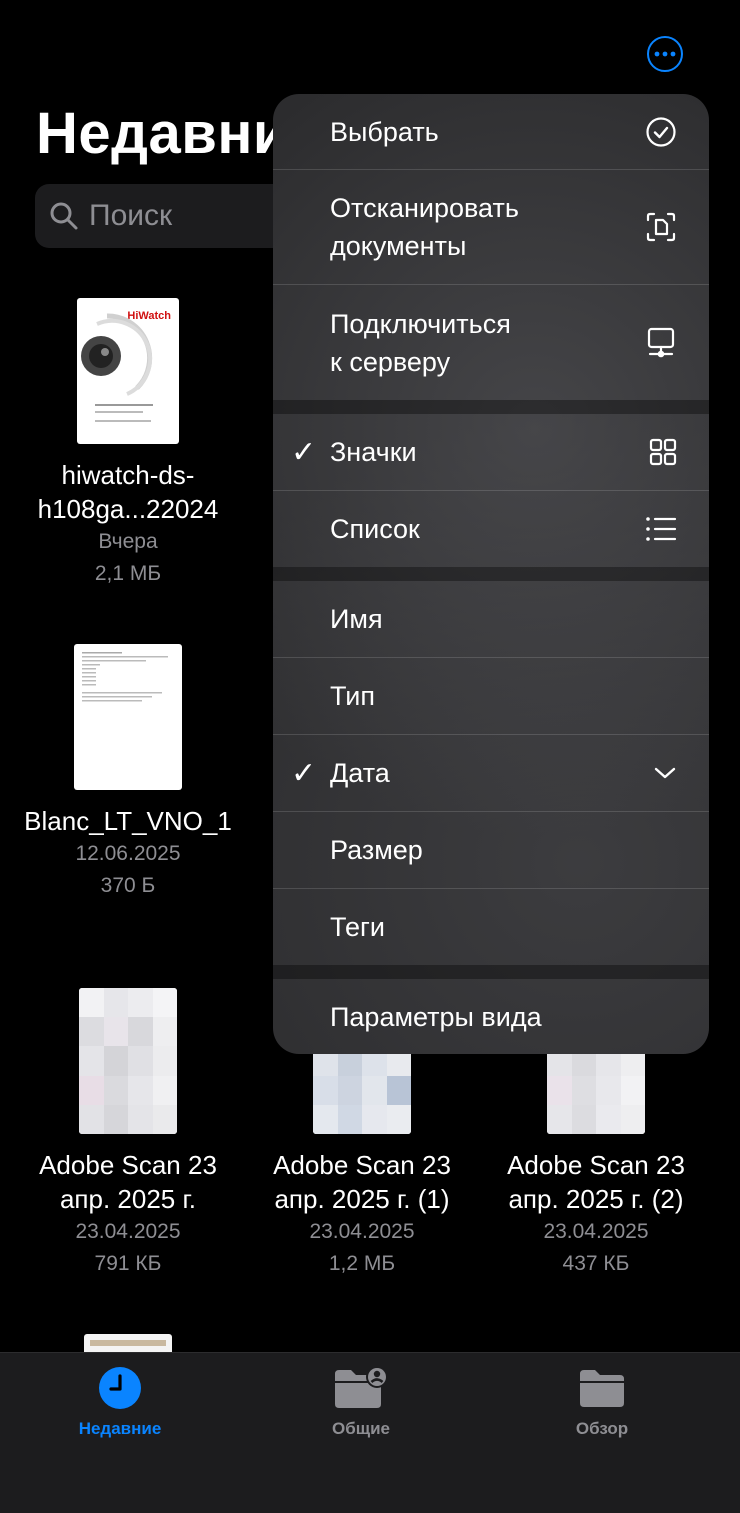  I want to click on tab-label: Обзор, so click(602, 1428).